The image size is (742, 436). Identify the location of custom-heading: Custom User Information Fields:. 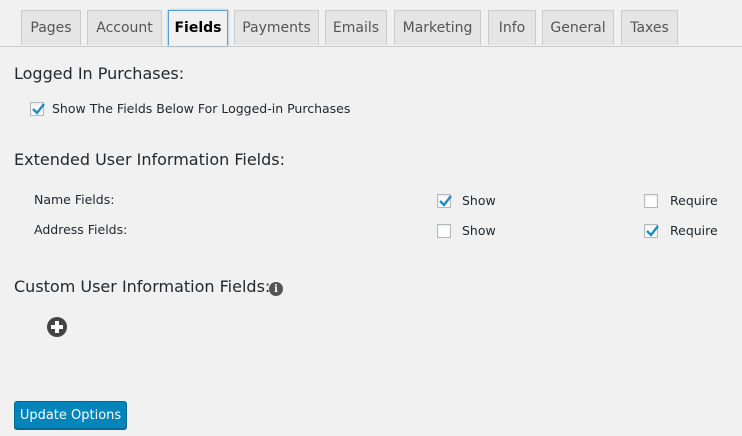
(142, 286).